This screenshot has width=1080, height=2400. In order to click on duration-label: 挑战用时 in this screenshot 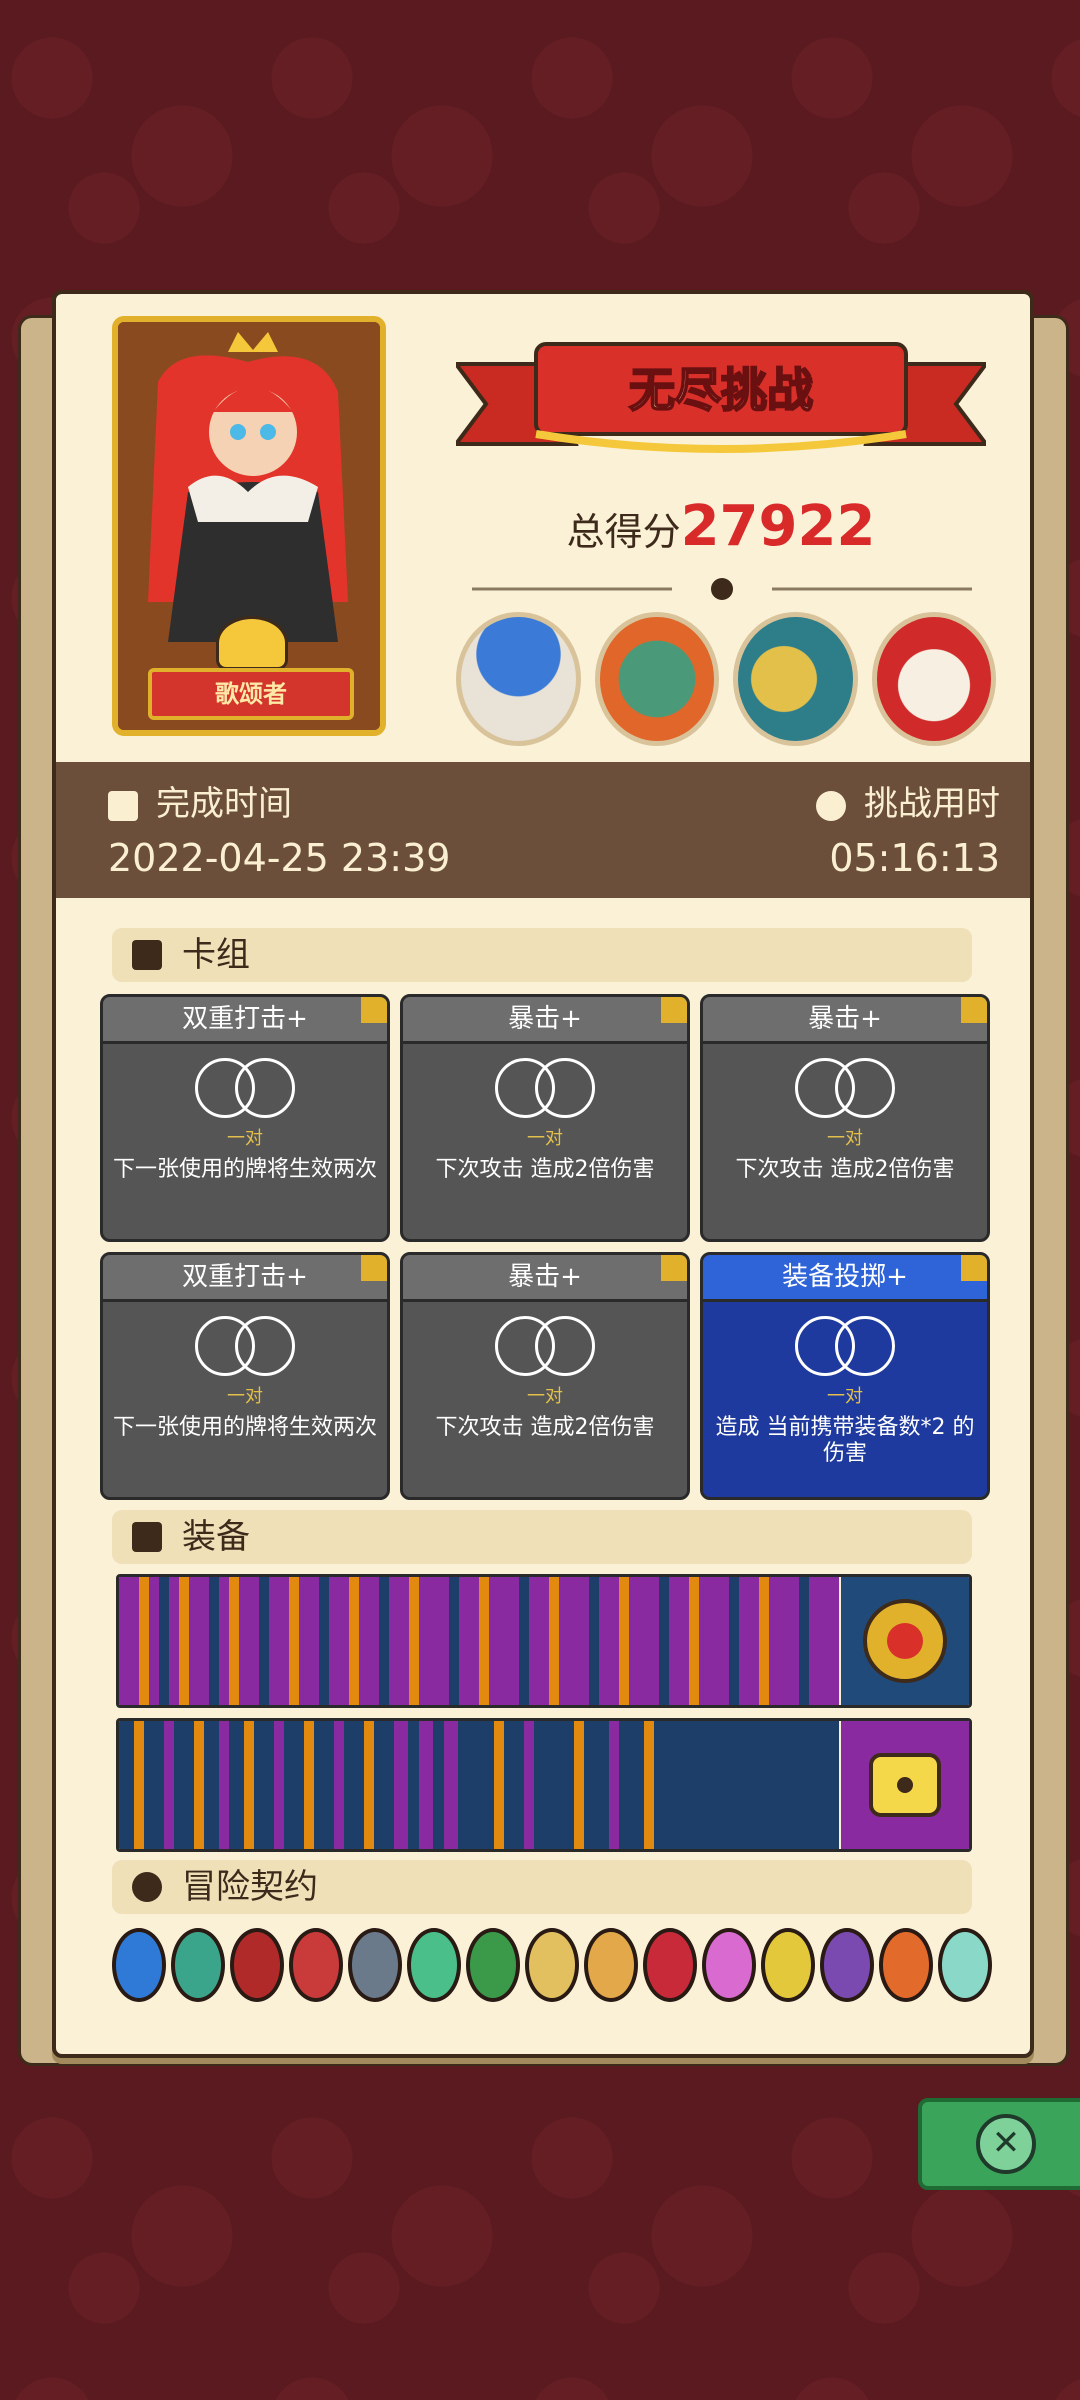, I will do `click(932, 804)`.